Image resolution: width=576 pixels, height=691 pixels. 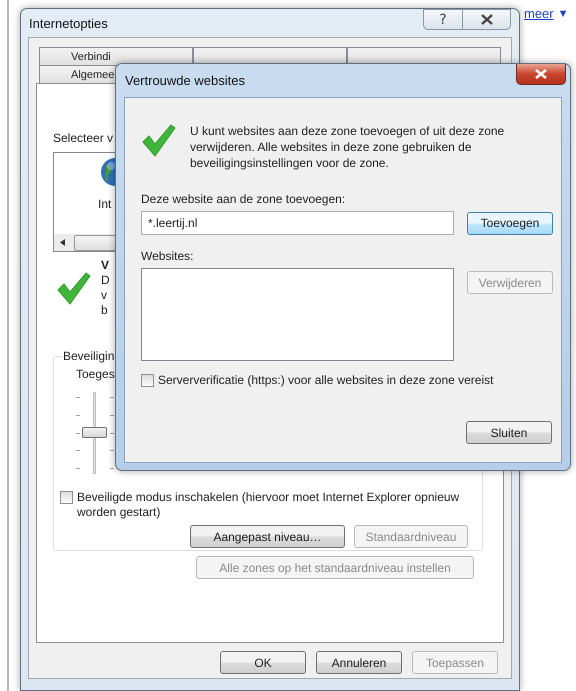 I want to click on zone-title: V, so click(x=105, y=265).